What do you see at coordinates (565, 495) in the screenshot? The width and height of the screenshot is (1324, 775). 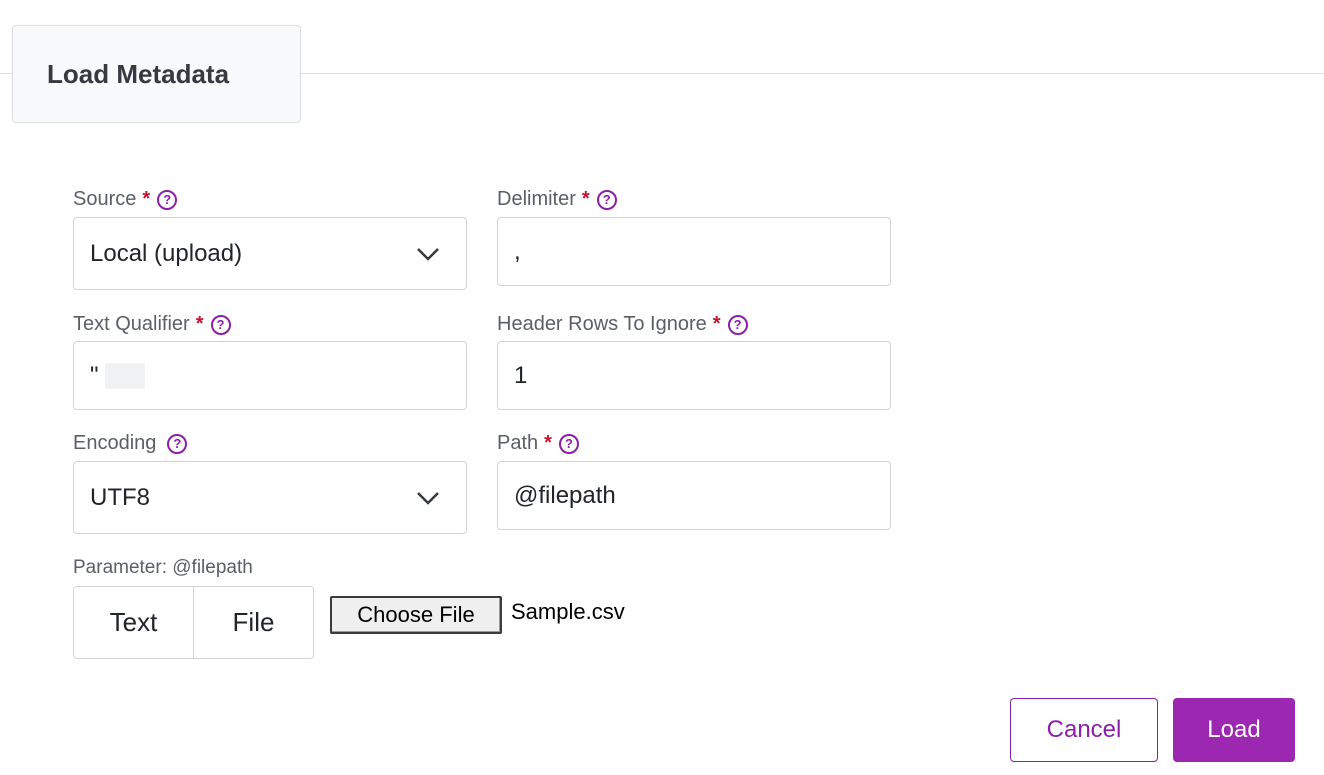 I see `path-value: @filepath` at bounding box center [565, 495].